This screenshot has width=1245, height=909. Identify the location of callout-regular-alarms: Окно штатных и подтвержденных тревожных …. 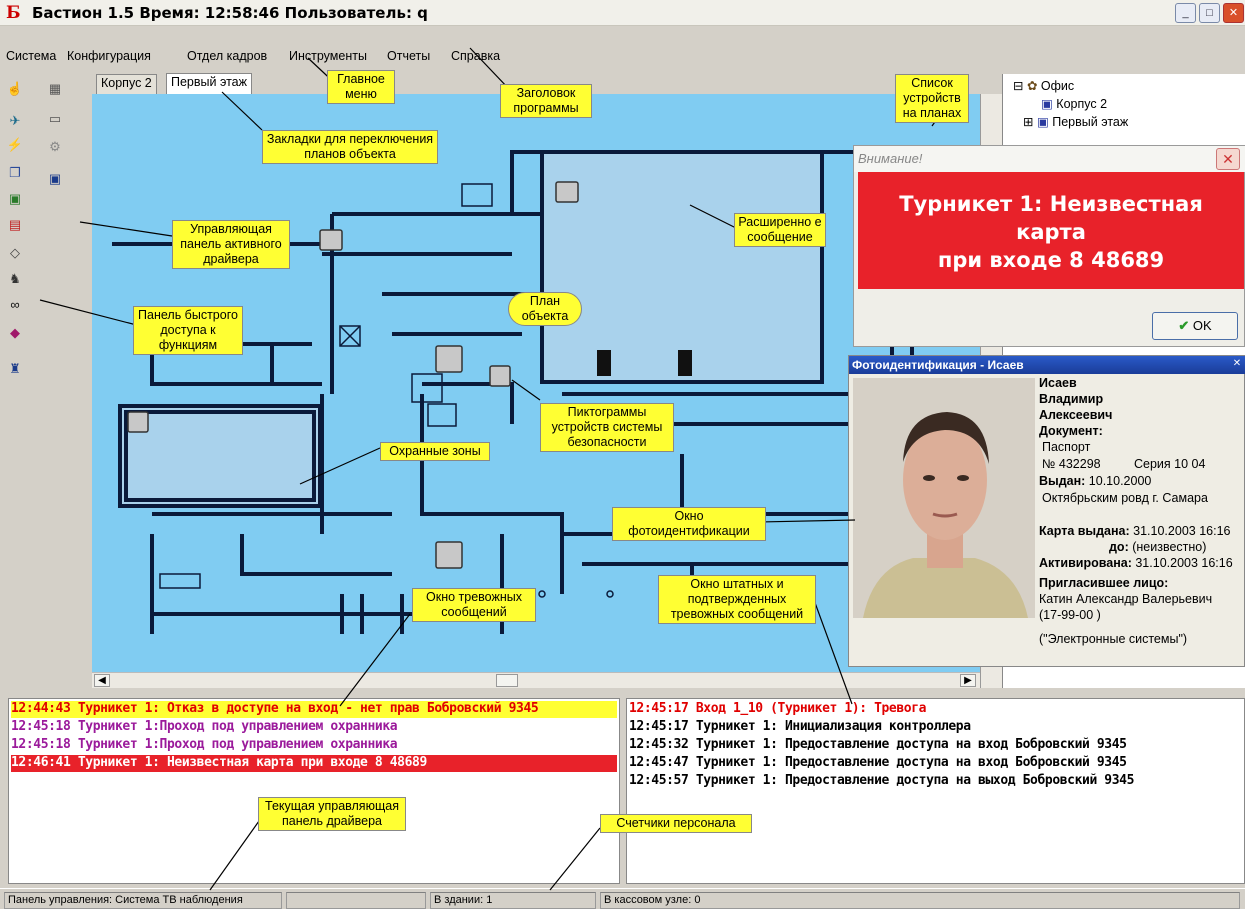
(737, 599).